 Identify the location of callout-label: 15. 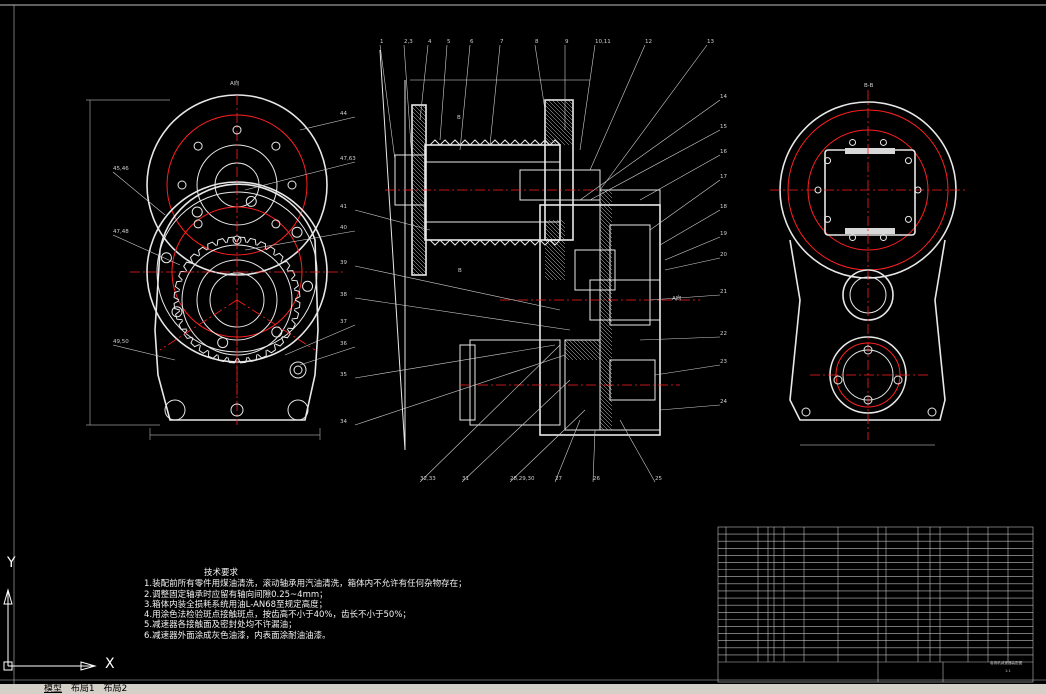
(723, 127).